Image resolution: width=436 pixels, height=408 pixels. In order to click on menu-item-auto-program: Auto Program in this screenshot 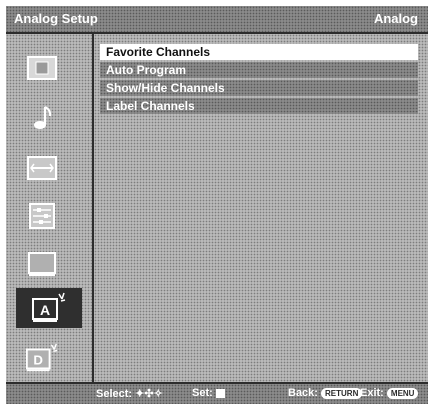, I will do `click(259, 70)`.